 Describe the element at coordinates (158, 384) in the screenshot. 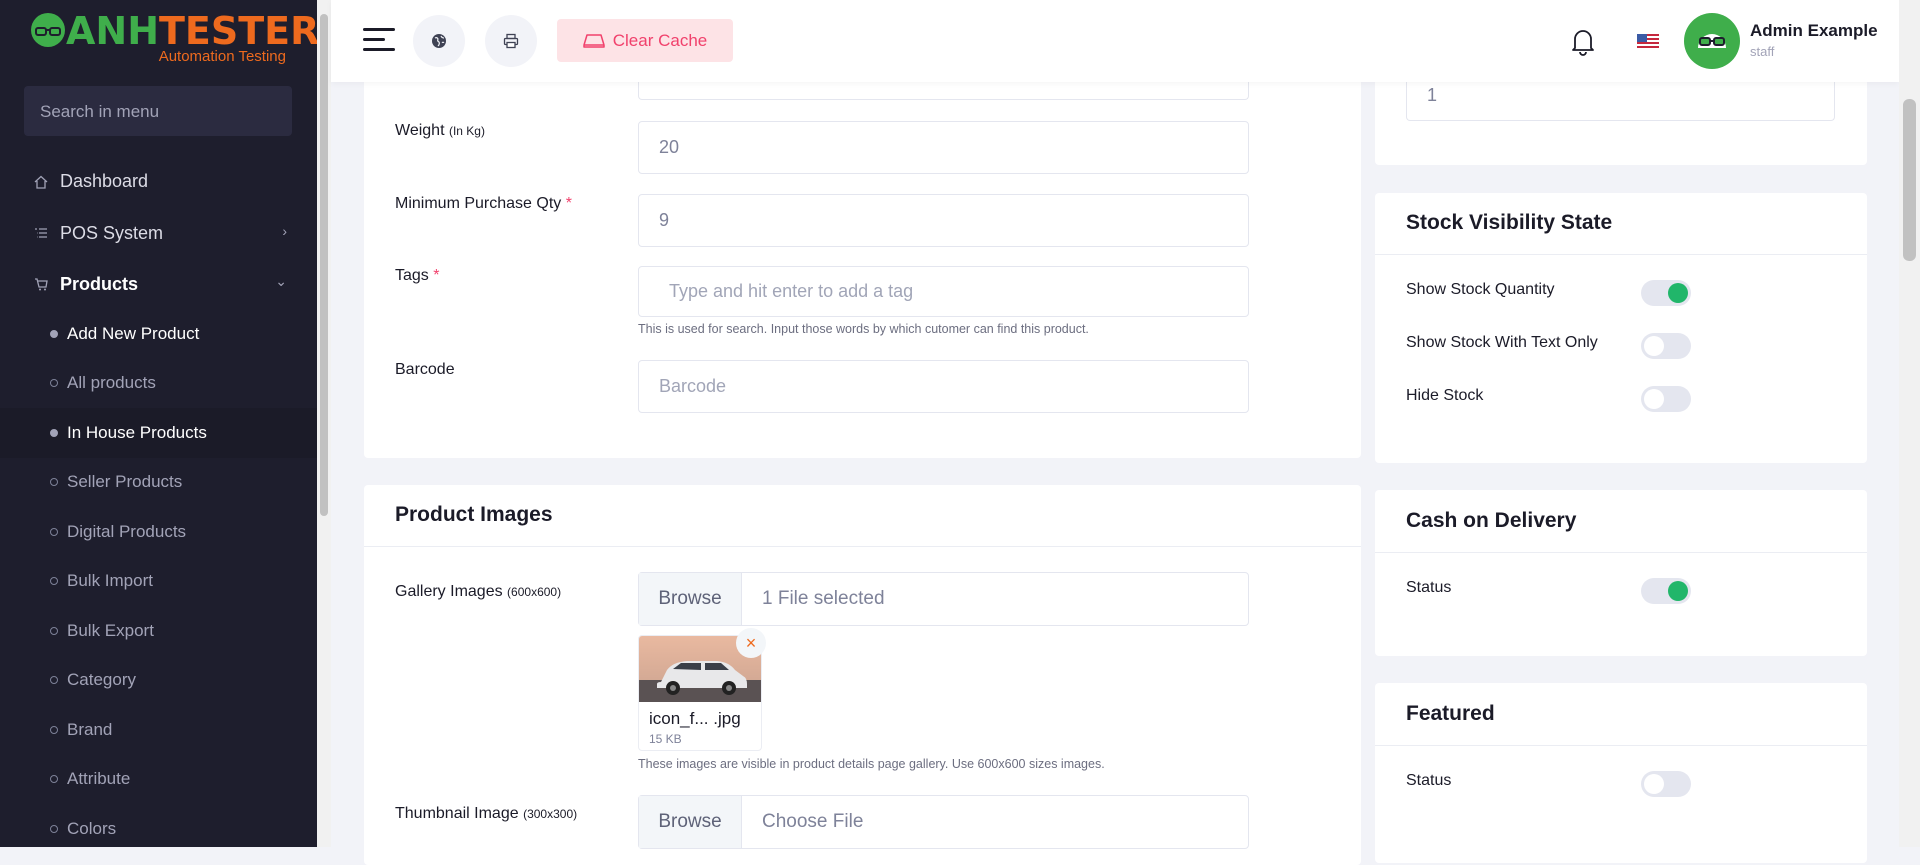

I see `sidebar-sub-all-products: All products` at that location.